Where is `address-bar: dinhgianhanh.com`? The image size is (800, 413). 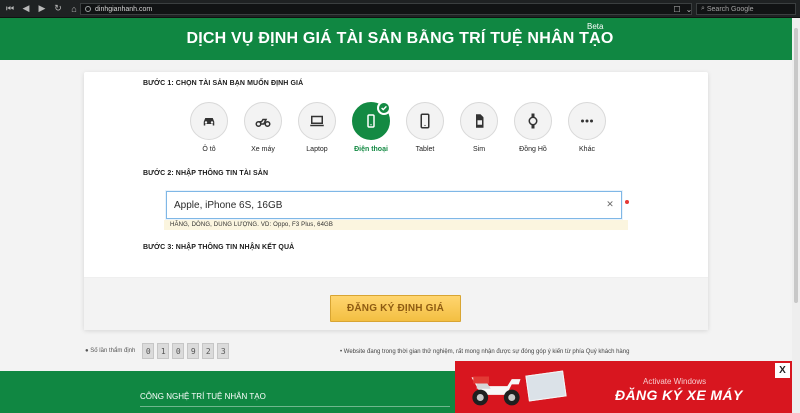 address-bar: dinhgianhanh.com is located at coordinates (386, 9).